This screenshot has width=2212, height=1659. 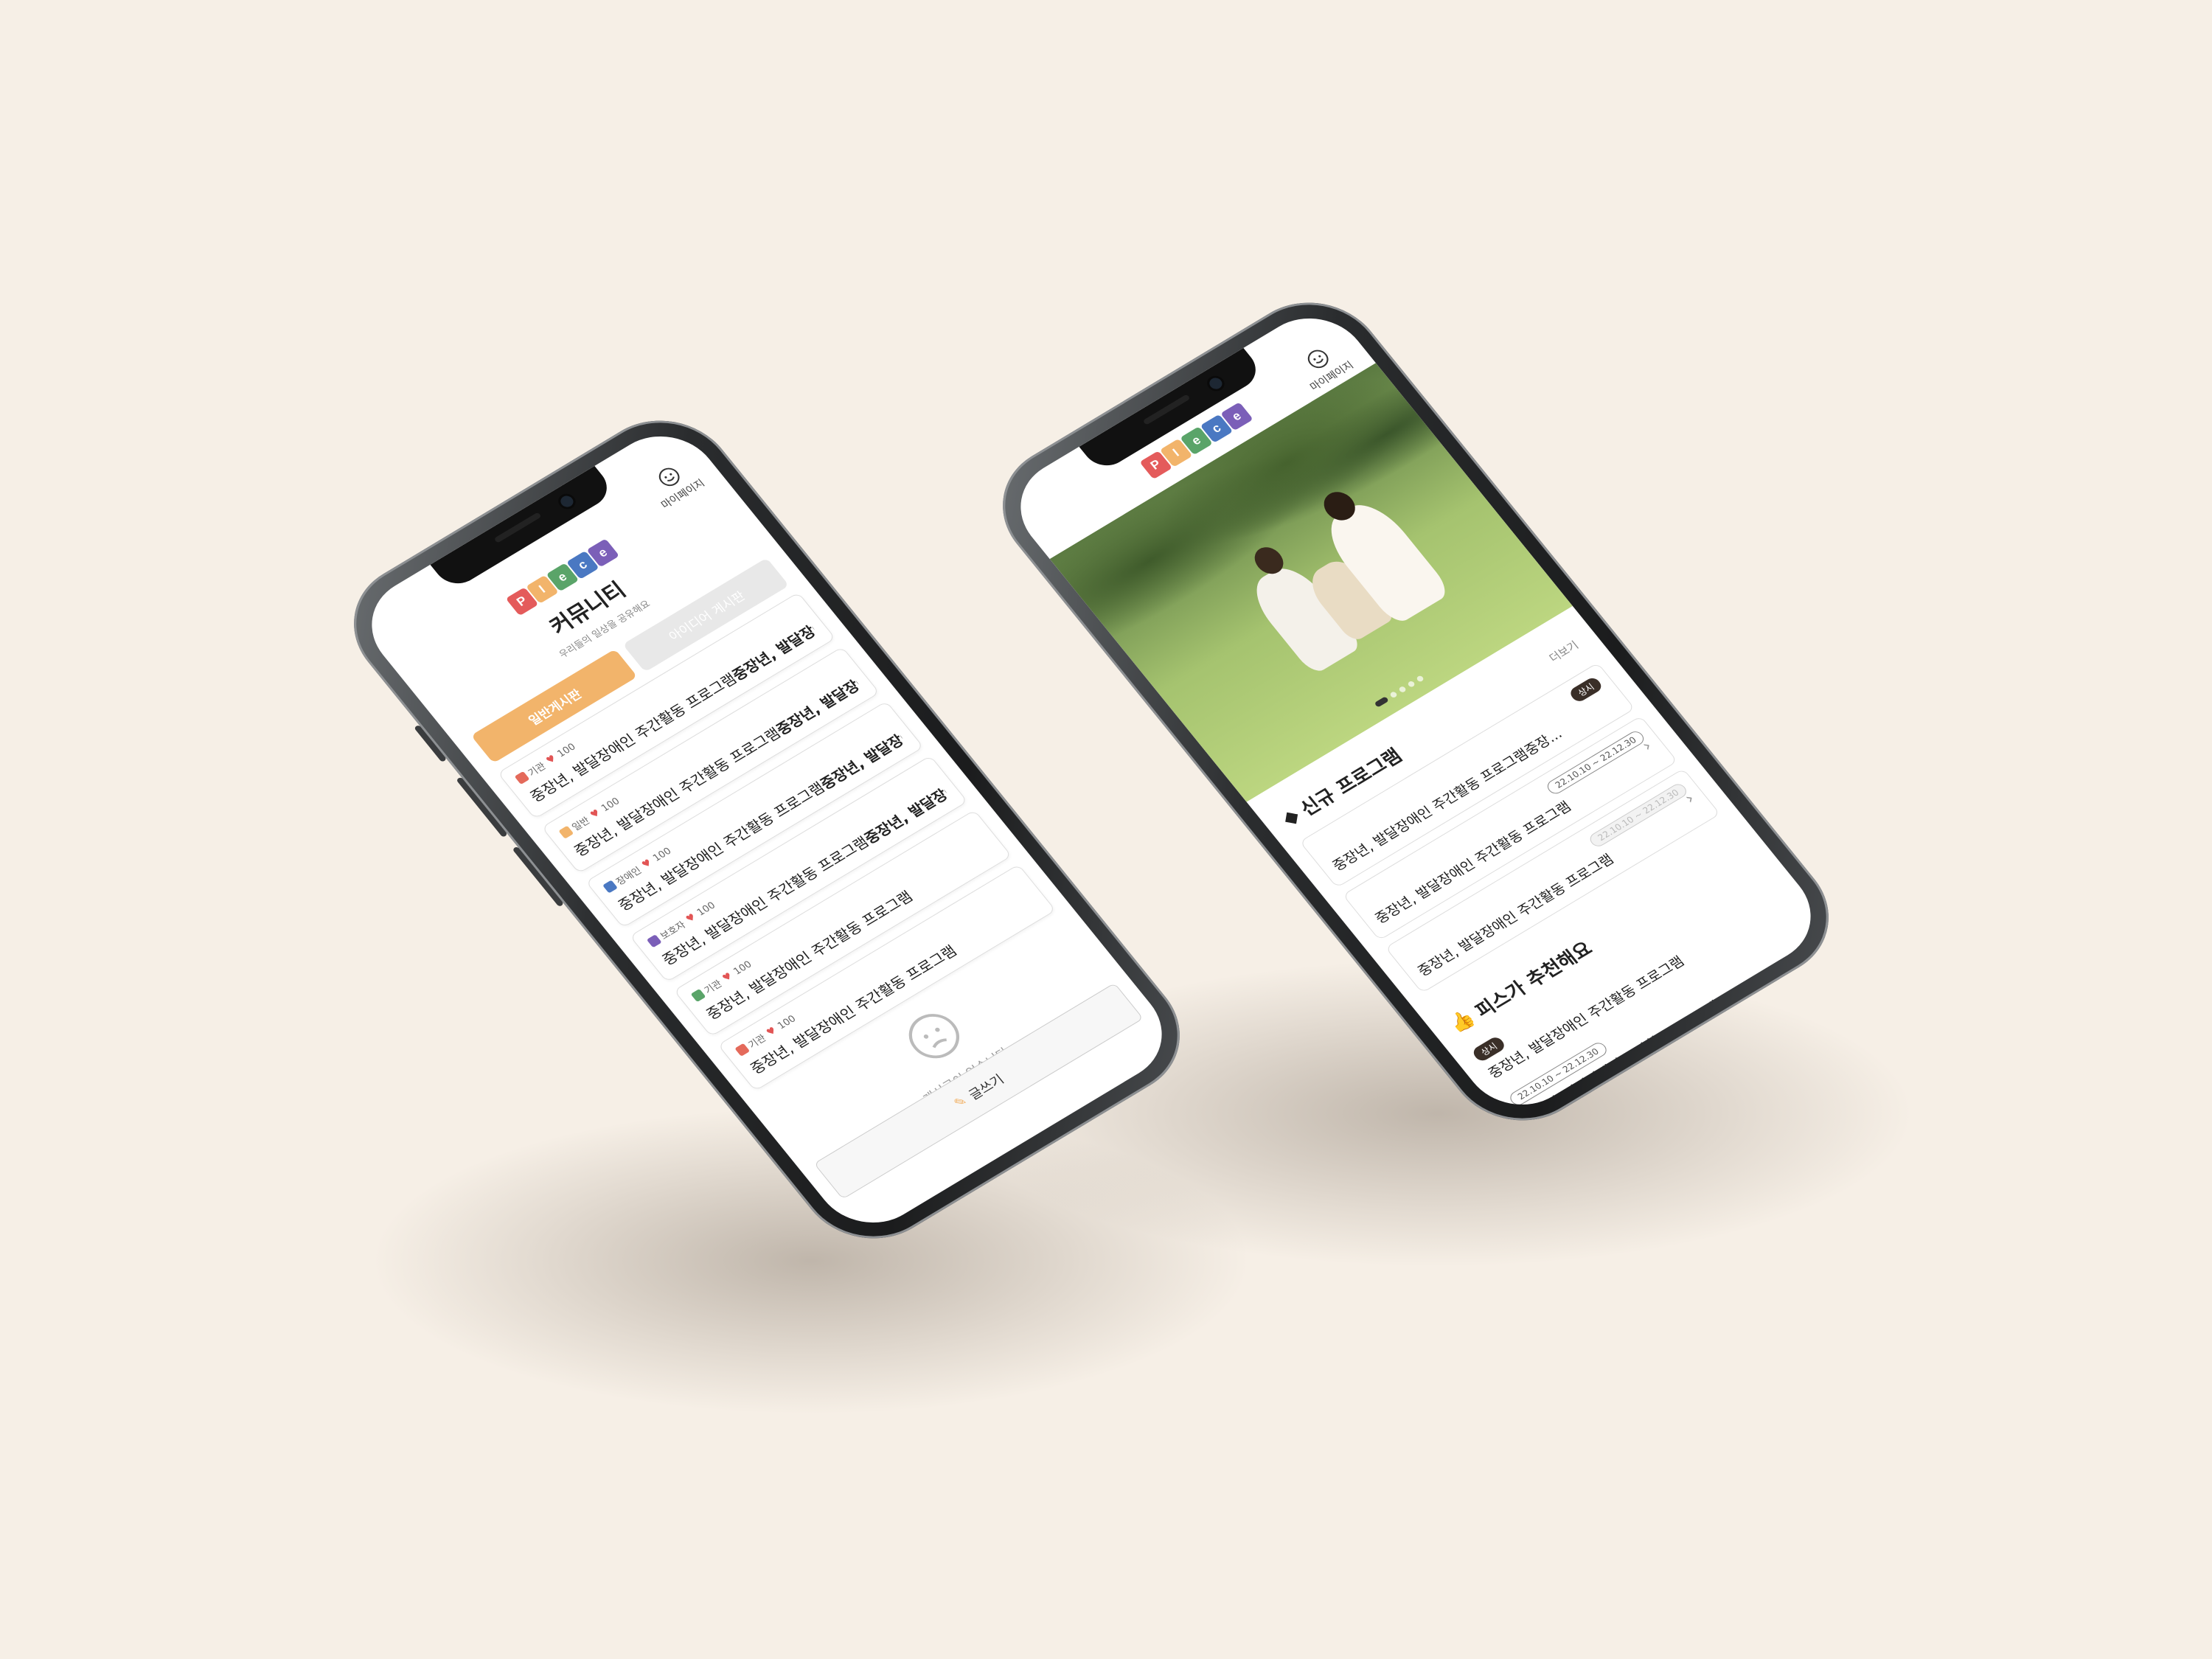 I want to click on write-label: 글쓰기, so click(x=987, y=1087).